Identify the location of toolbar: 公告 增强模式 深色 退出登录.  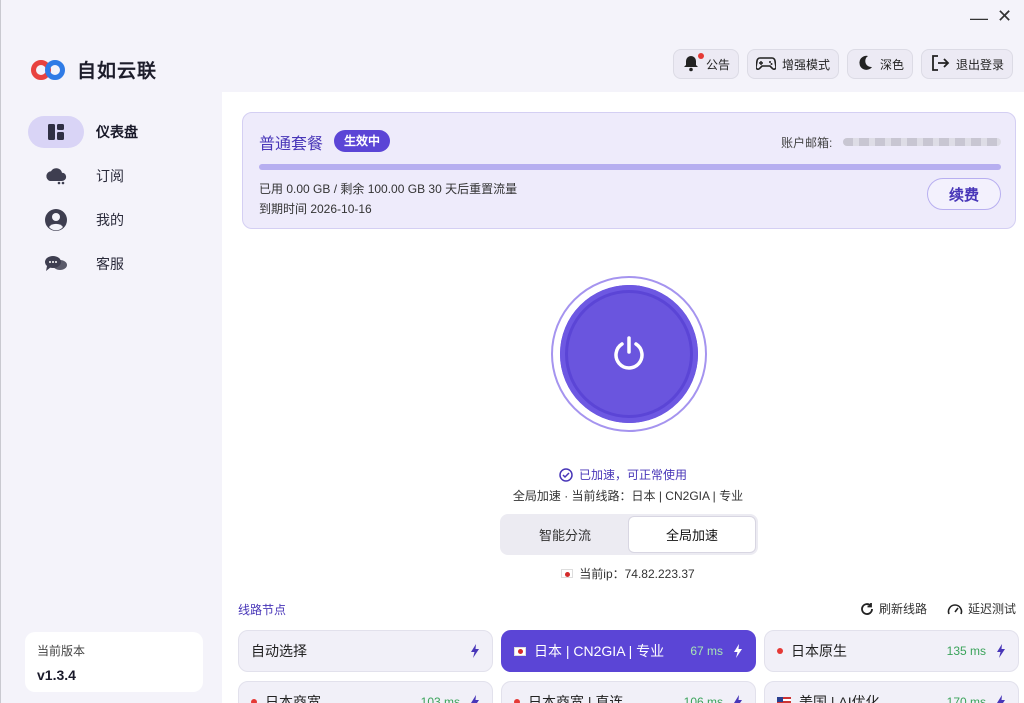
(843, 64).